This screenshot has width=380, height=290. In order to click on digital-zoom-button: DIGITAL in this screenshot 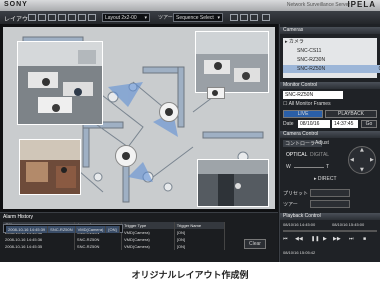, I will do `click(319, 155)`.